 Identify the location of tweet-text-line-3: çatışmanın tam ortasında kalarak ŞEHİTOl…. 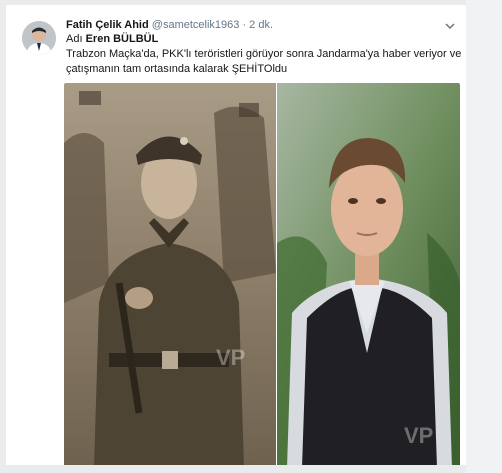
(177, 69).